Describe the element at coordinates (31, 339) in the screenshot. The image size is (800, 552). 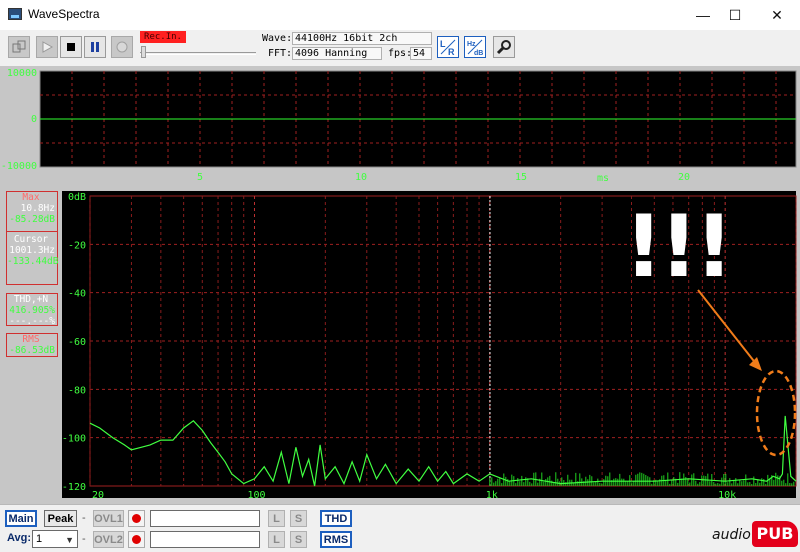
I see `rms-label: RMS` at that location.